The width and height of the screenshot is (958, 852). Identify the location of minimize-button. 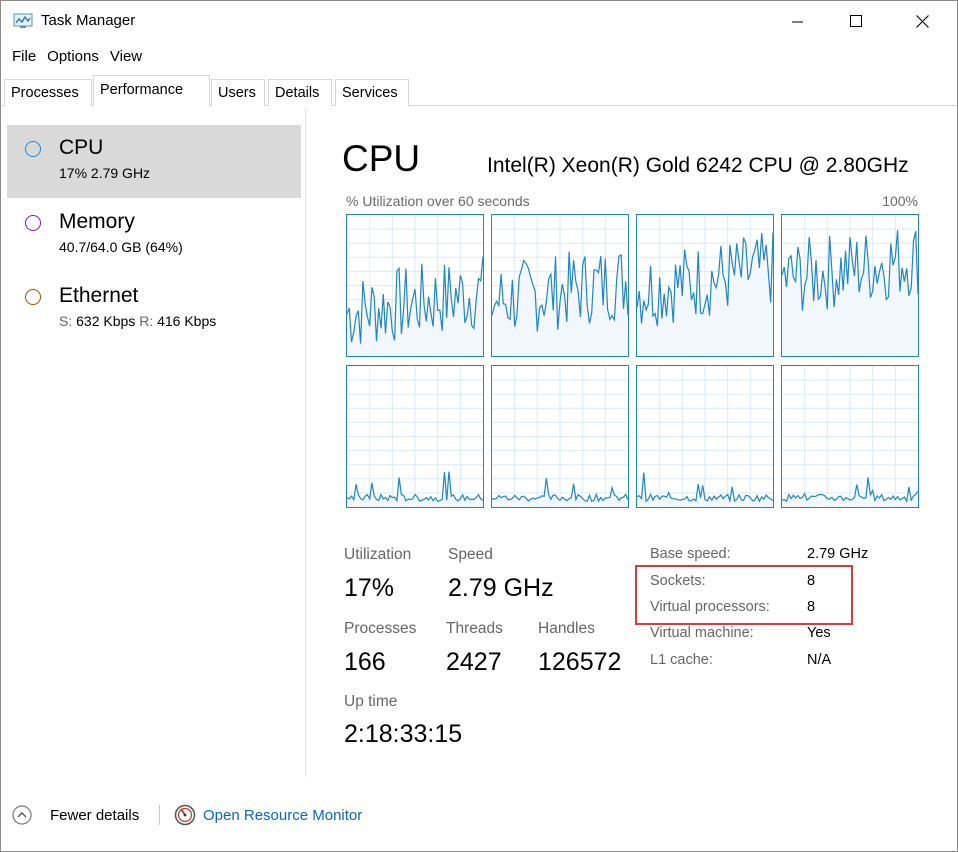
(798, 21).